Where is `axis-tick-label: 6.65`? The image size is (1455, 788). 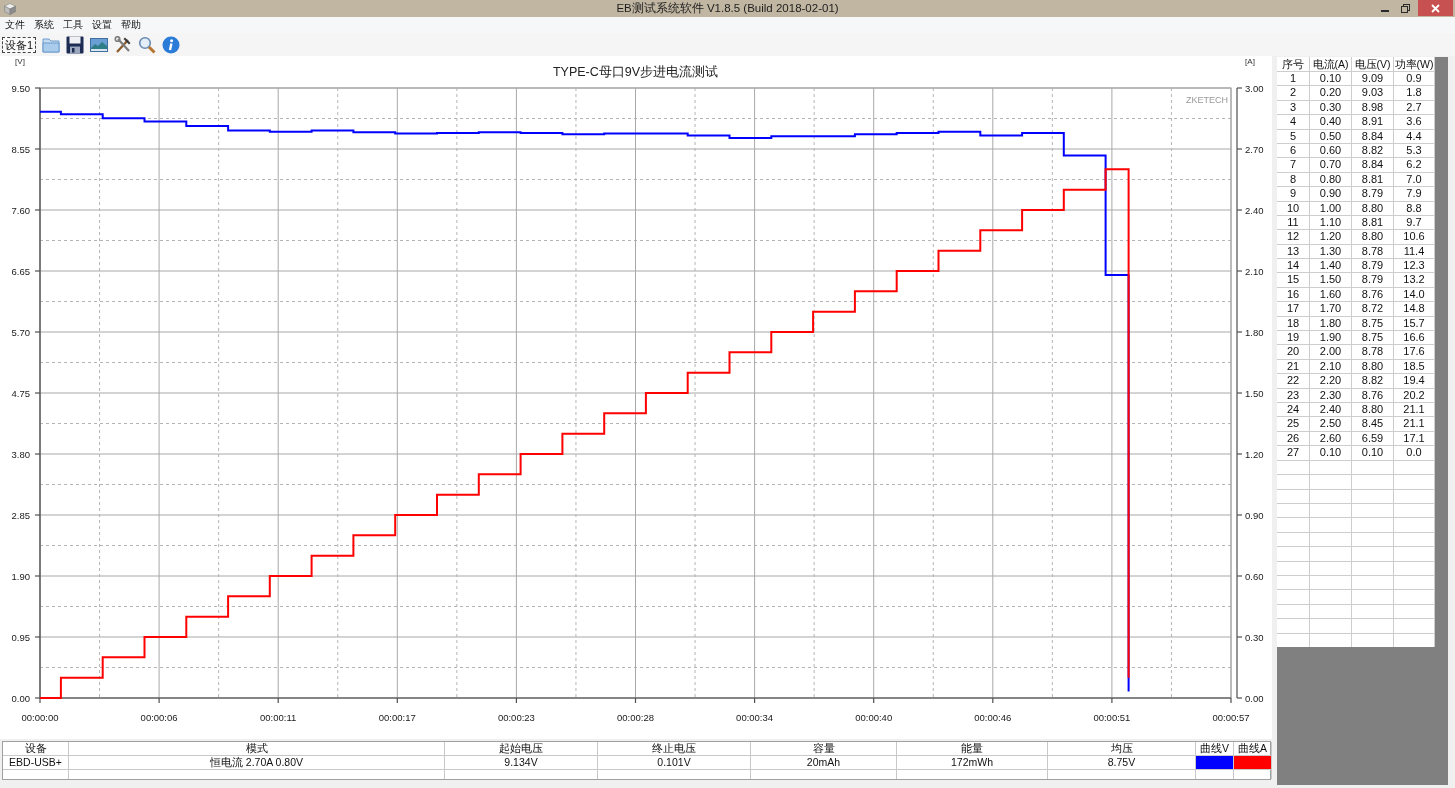 axis-tick-label: 6.65 is located at coordinates (20, 271).